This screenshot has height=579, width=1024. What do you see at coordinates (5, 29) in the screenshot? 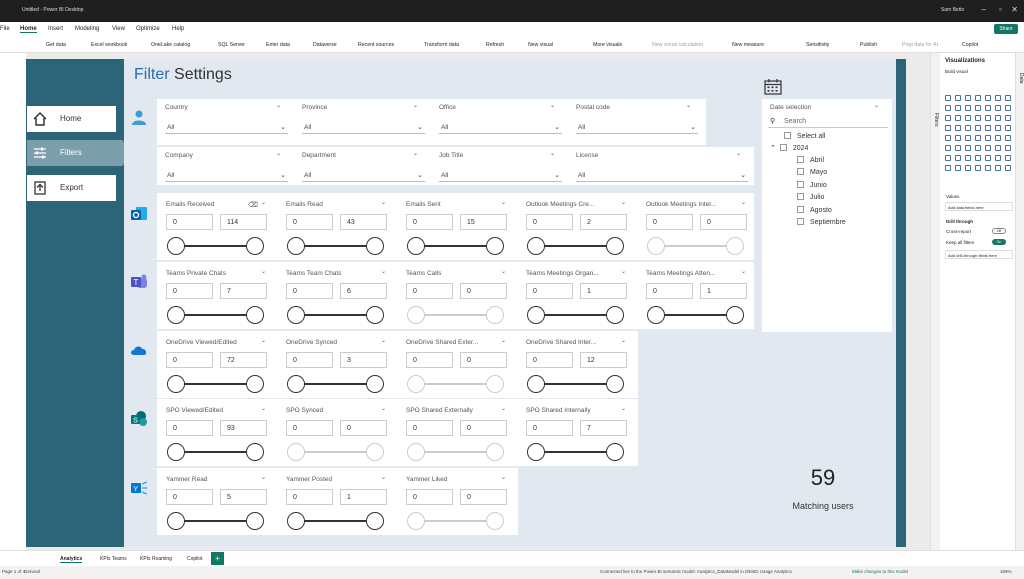
I see `menu-file: File` at bounding box center [5, 29].